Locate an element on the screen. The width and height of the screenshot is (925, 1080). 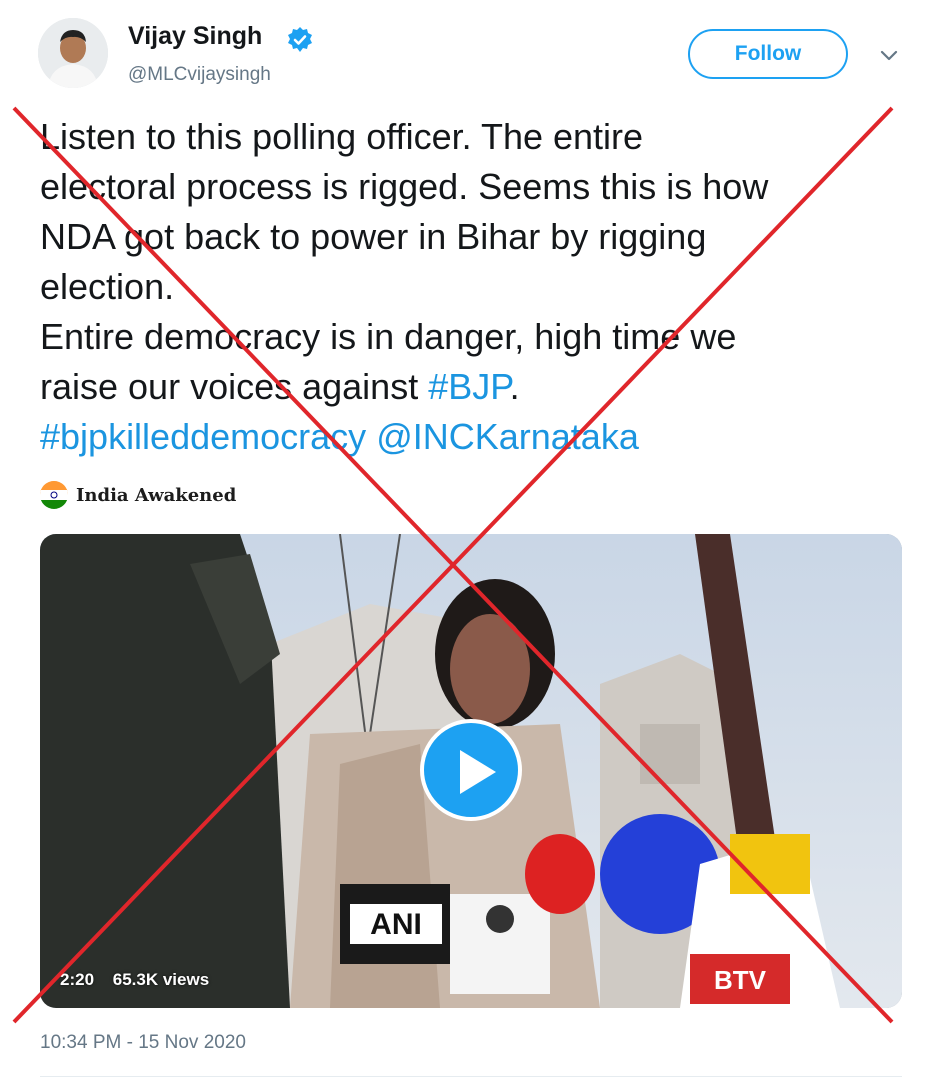
avatar is located at coordinates (73, 53).